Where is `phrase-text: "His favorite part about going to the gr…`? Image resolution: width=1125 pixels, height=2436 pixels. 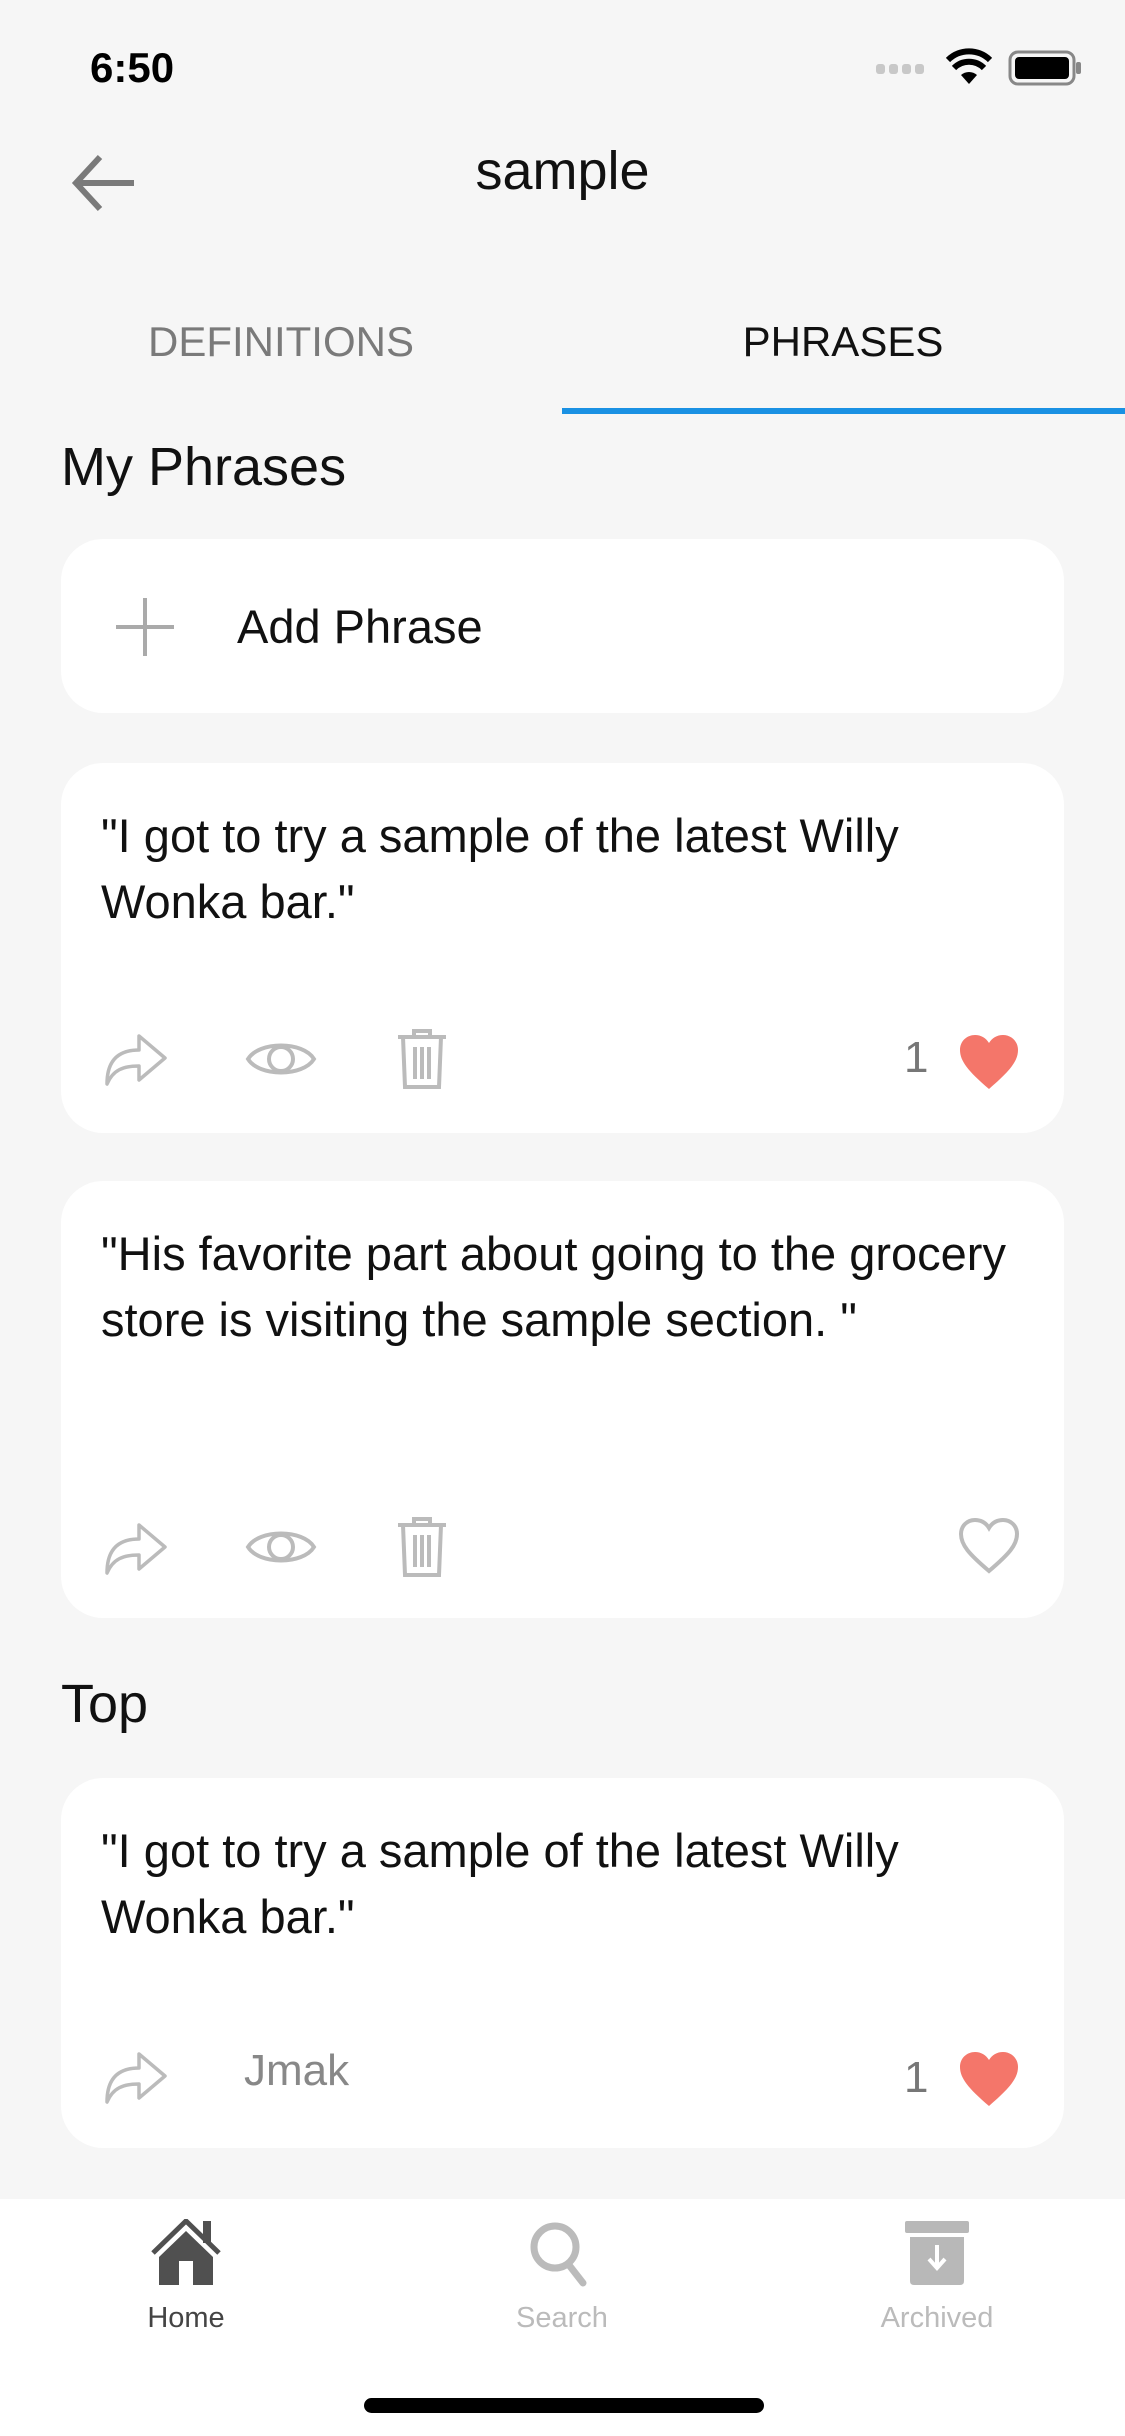 phrase-text: "His favorite part about going to the gr… is located at coordinates (553, 1286).